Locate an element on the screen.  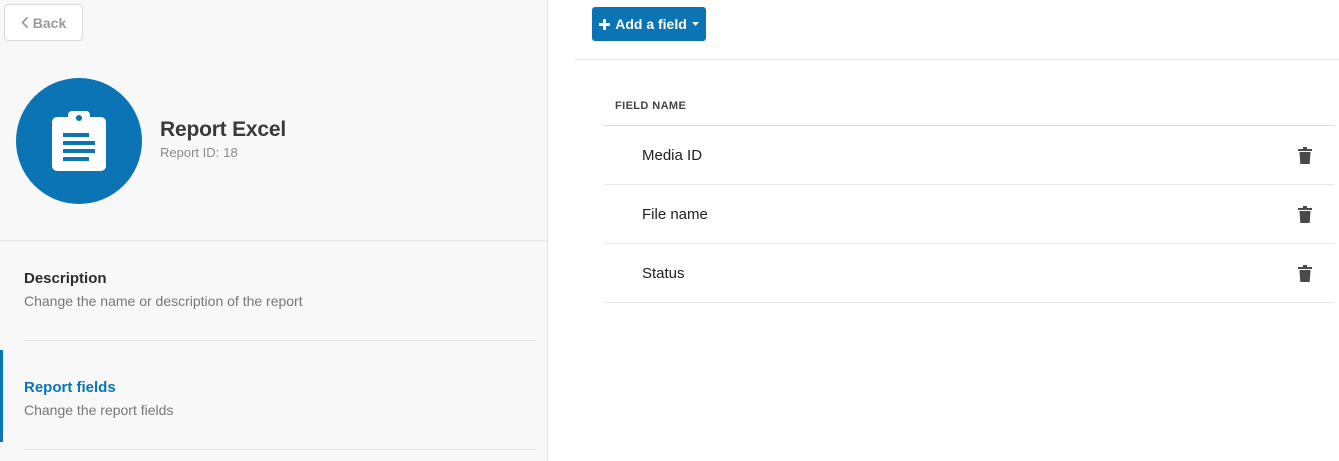
caret-down-icon is located at coordinates (695, 24).